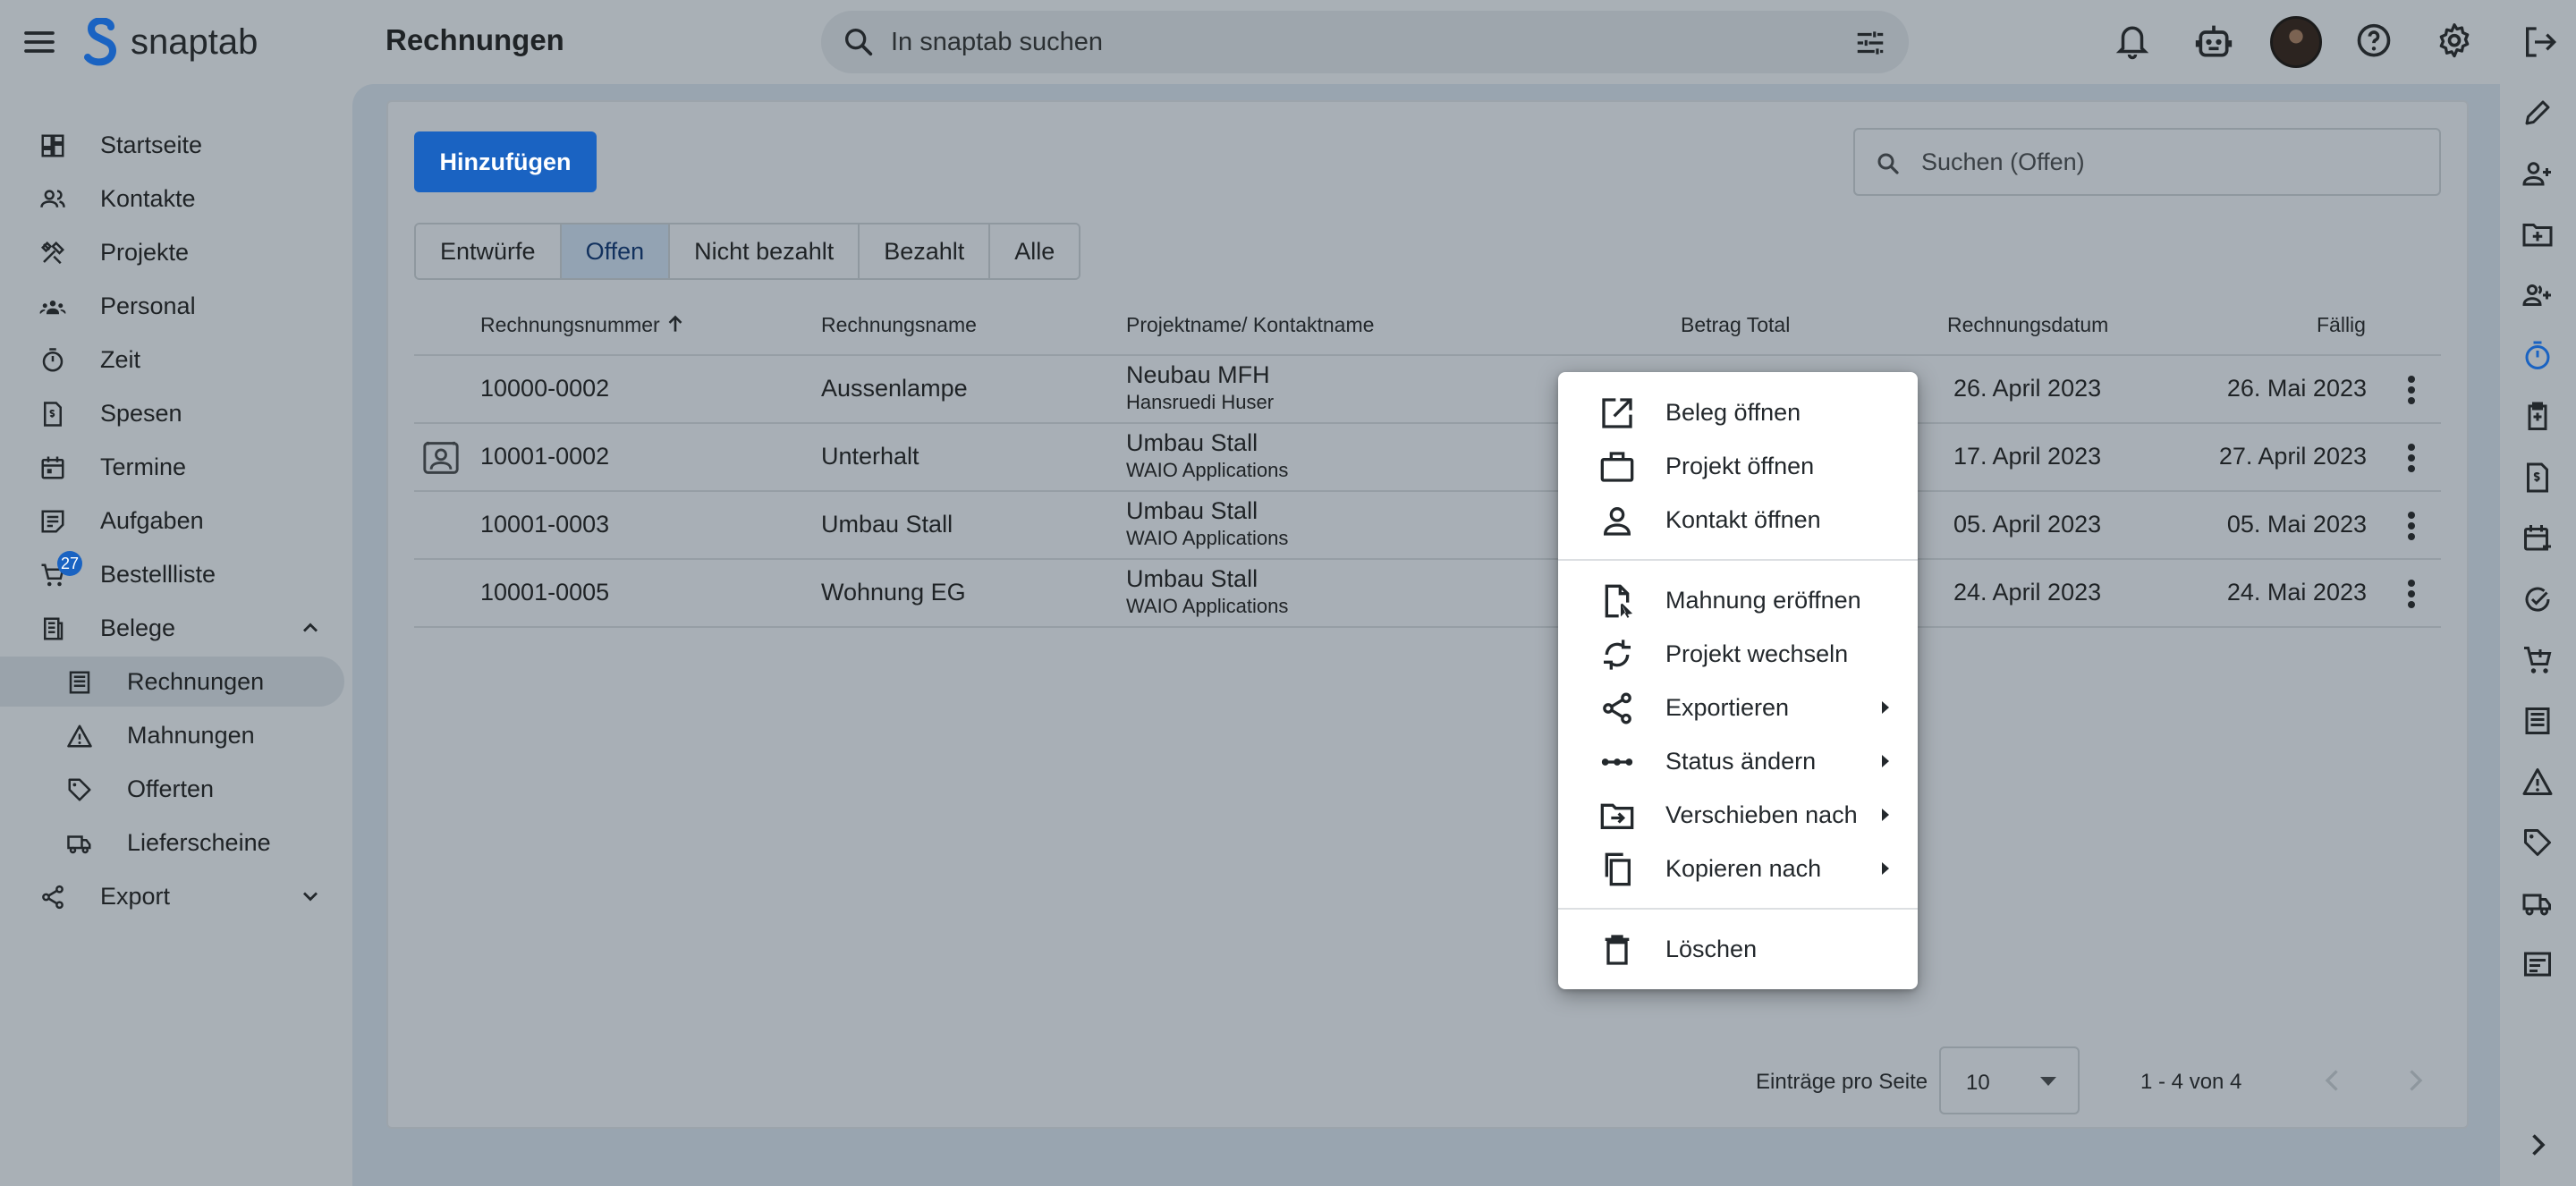 This screenshot has height=1186, width=2576. I want to click on add-event-icon, so click(2537, 538).